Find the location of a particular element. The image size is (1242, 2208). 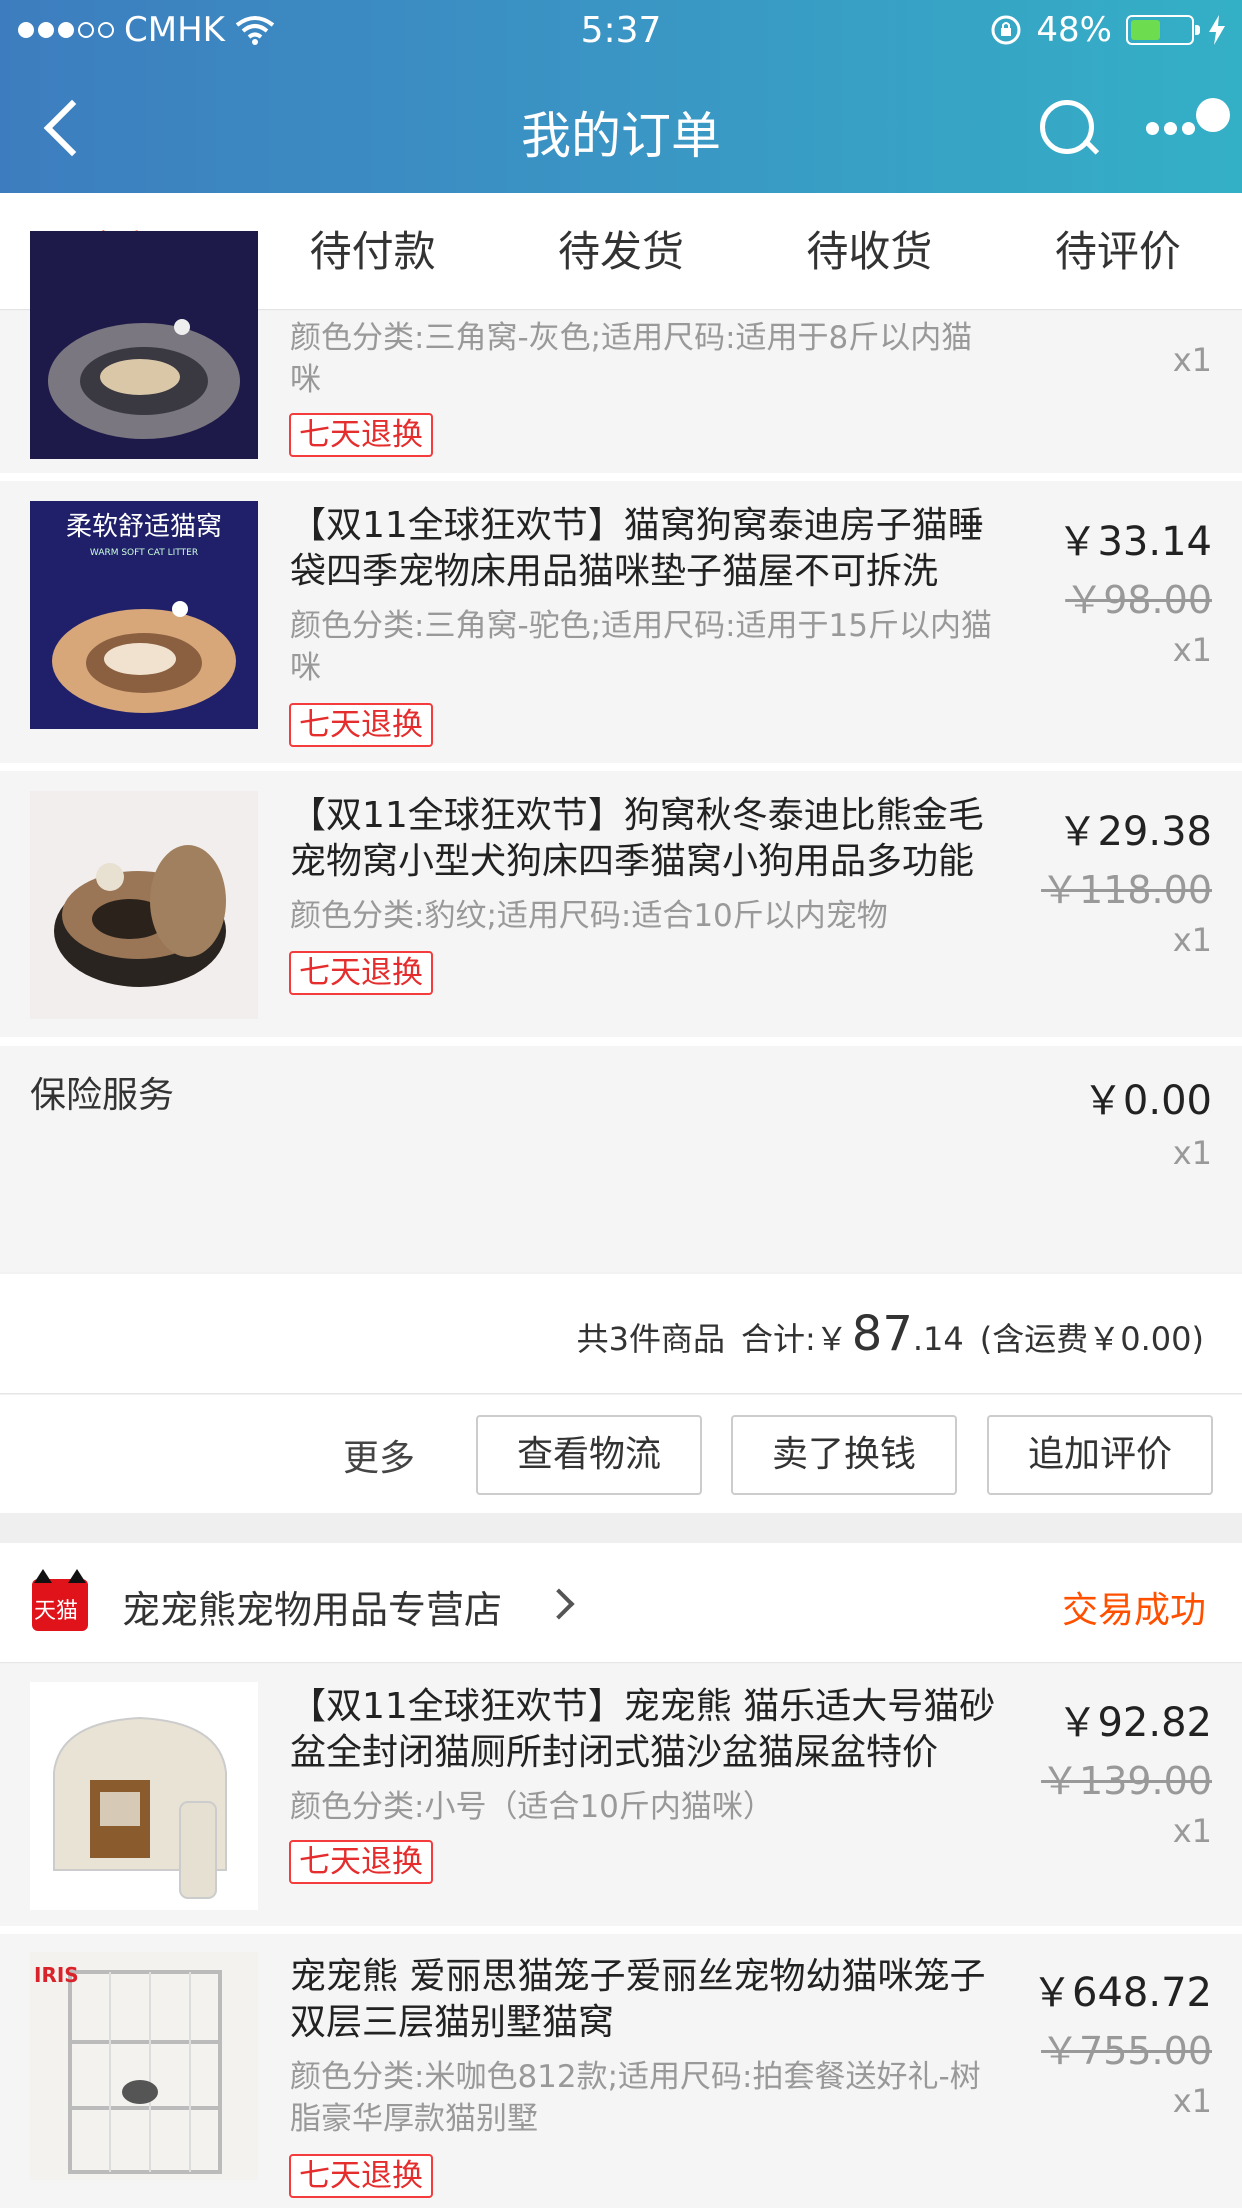

product-thumbnail: 柔软舒适猫窝 WARM SOFT CAT LITTER is located at coordinates (144, 615).